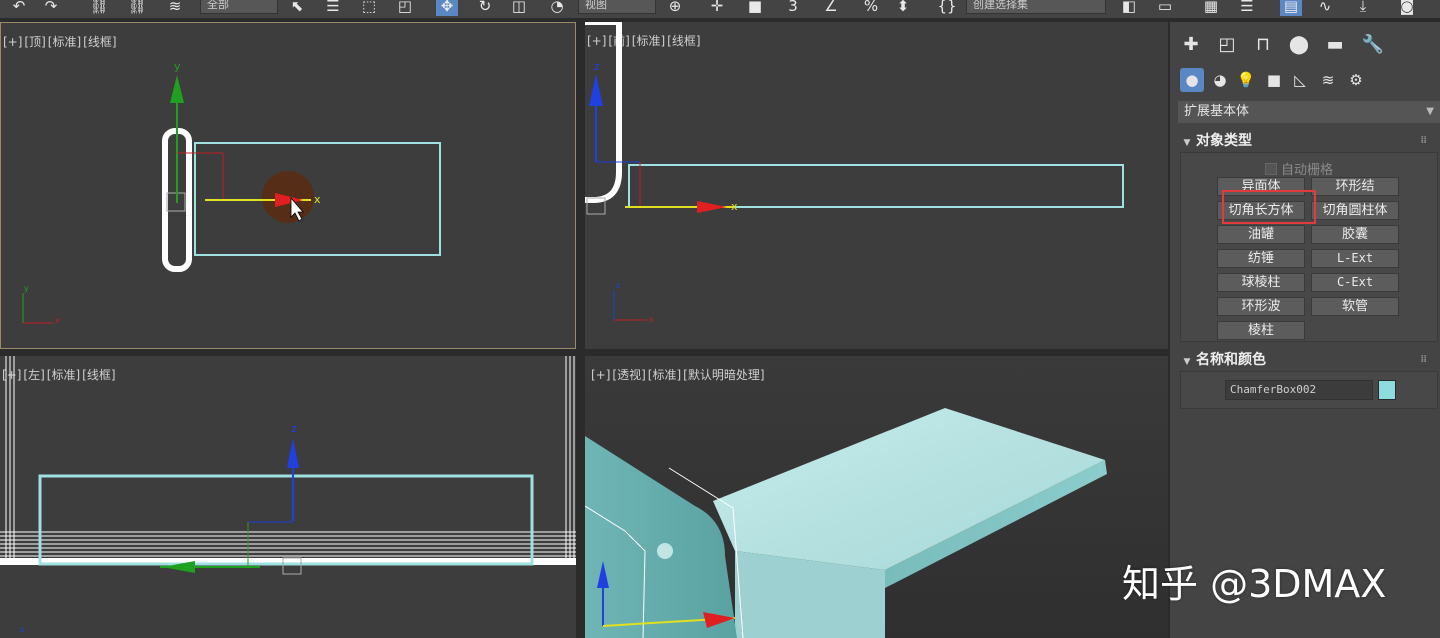 The width and height of the screenshot is (1440, 638). I want to click on helpers-category-icon: ◺, so click(1300, 80).